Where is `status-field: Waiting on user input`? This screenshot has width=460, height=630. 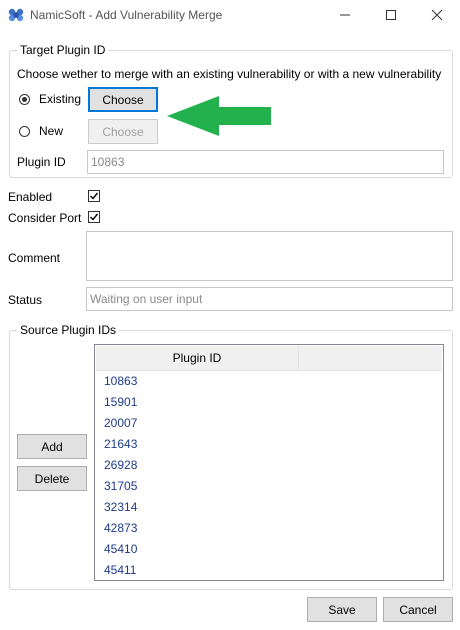 status-field: Waiting on user input is located at coordinates (269, 299).